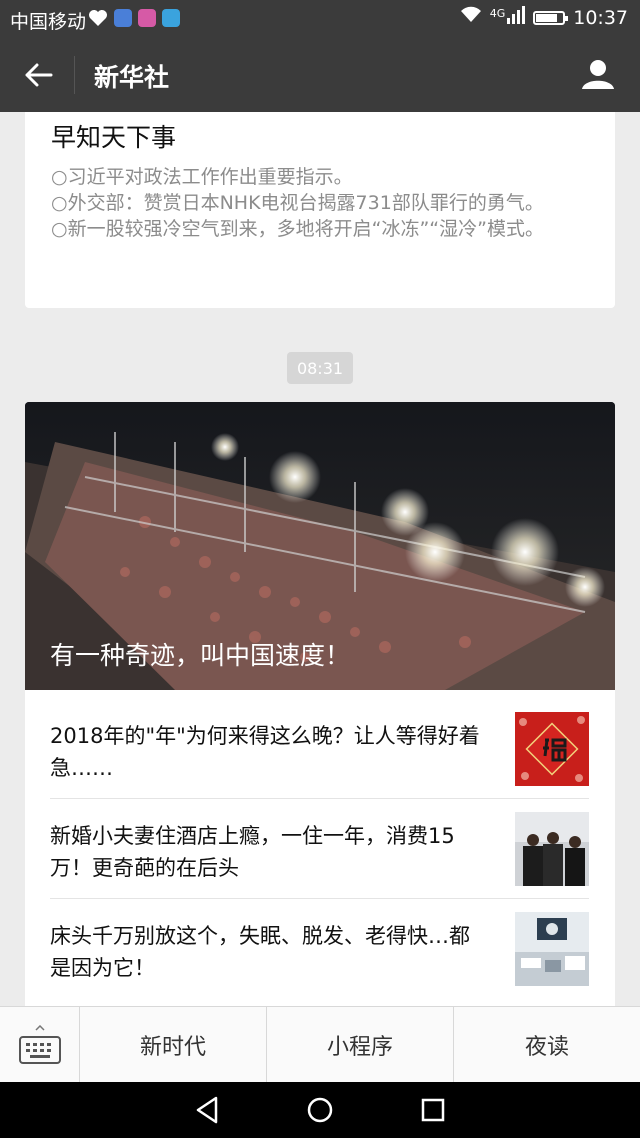 Image resolution: width=640 pixels, height=1138 pixels. What do you see at coordinates (123, 18) in the screenshot?
I see `app-icon-blue` at bounding box center [123, 18].